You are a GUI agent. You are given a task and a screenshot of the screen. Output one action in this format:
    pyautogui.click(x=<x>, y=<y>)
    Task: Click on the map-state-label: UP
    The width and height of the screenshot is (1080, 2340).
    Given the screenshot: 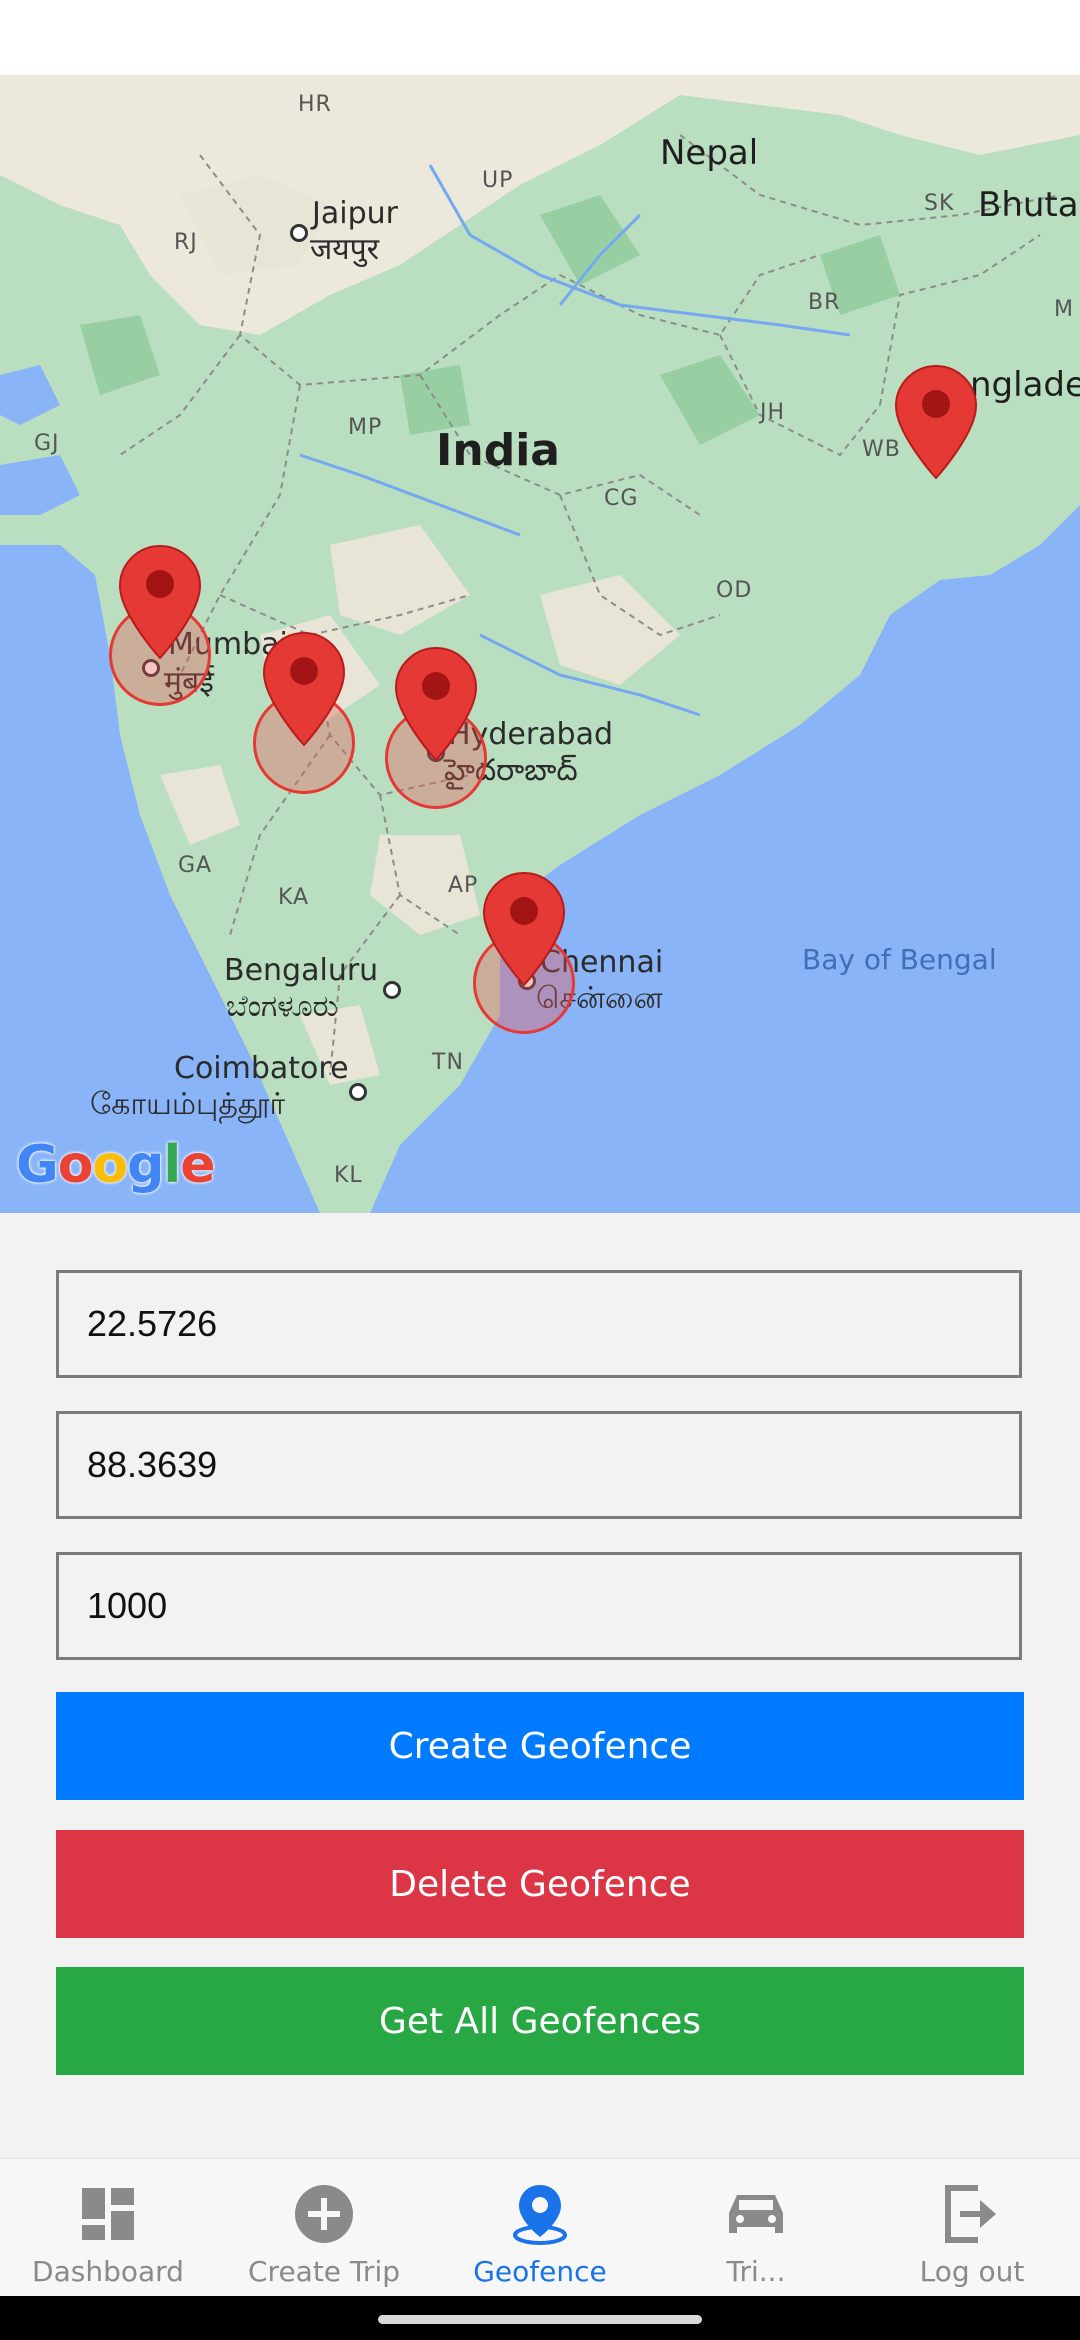 What is the action you would take?
    pyautogui.click(x=498, y=180)
    